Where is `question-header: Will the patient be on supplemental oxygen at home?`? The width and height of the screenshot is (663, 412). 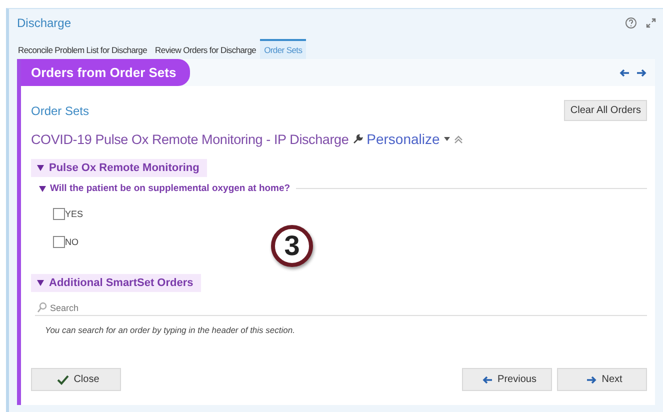
question-header: Will the patient be on supplemental oxygen at home? is located at coordinates (164, 188).